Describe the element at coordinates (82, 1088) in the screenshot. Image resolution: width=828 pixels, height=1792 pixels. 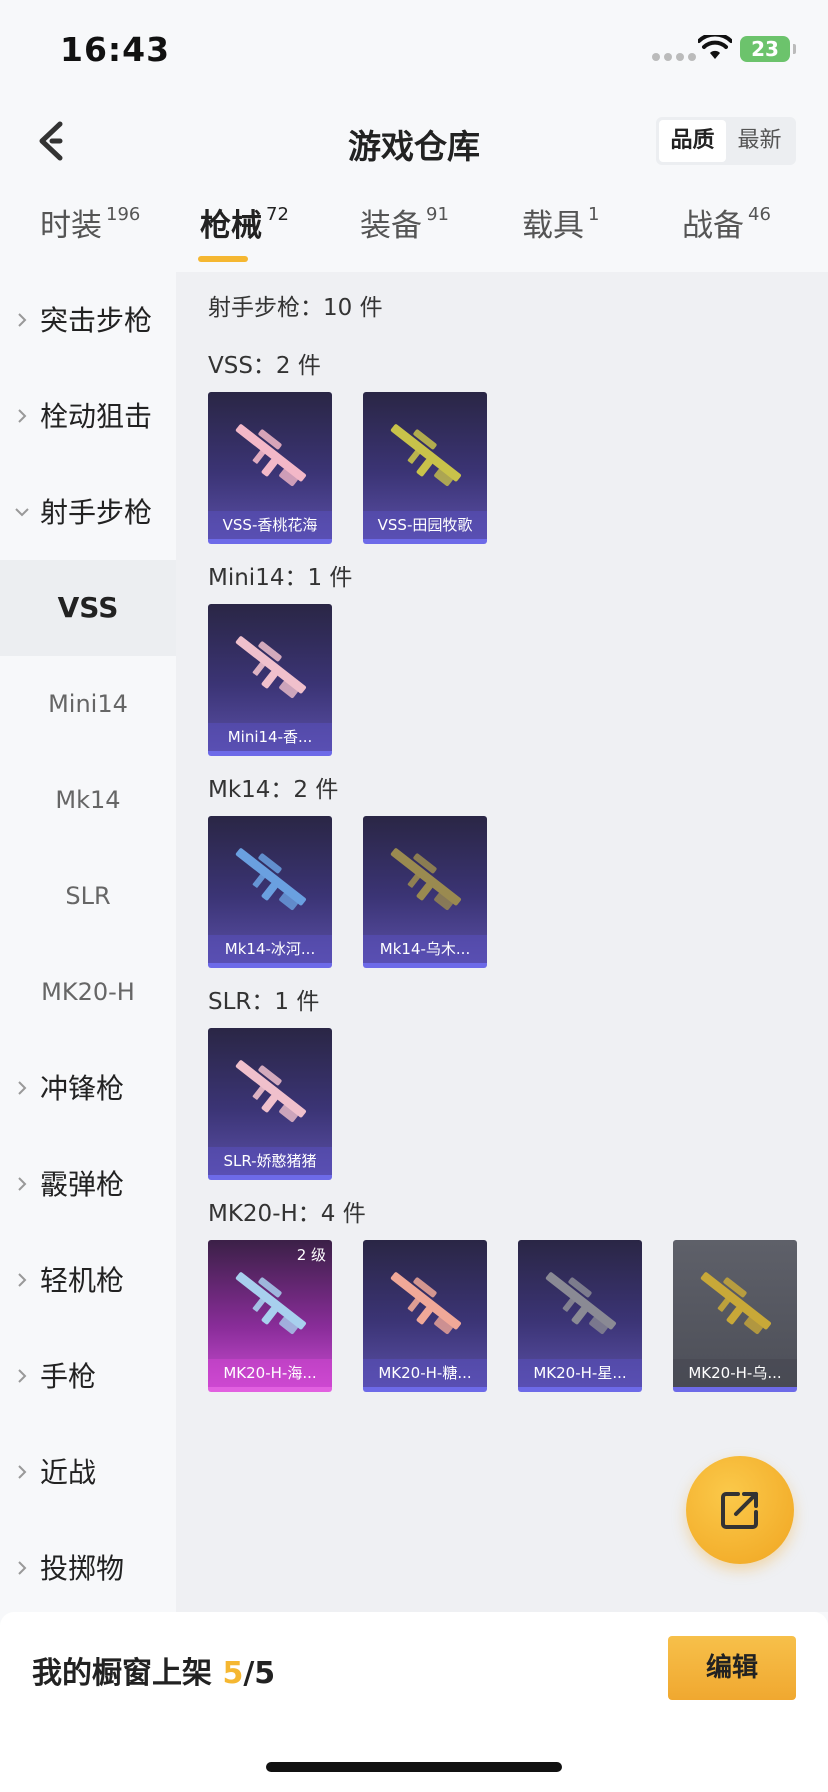
I see `sidebar-item-label: 冲锋枪` at that location.